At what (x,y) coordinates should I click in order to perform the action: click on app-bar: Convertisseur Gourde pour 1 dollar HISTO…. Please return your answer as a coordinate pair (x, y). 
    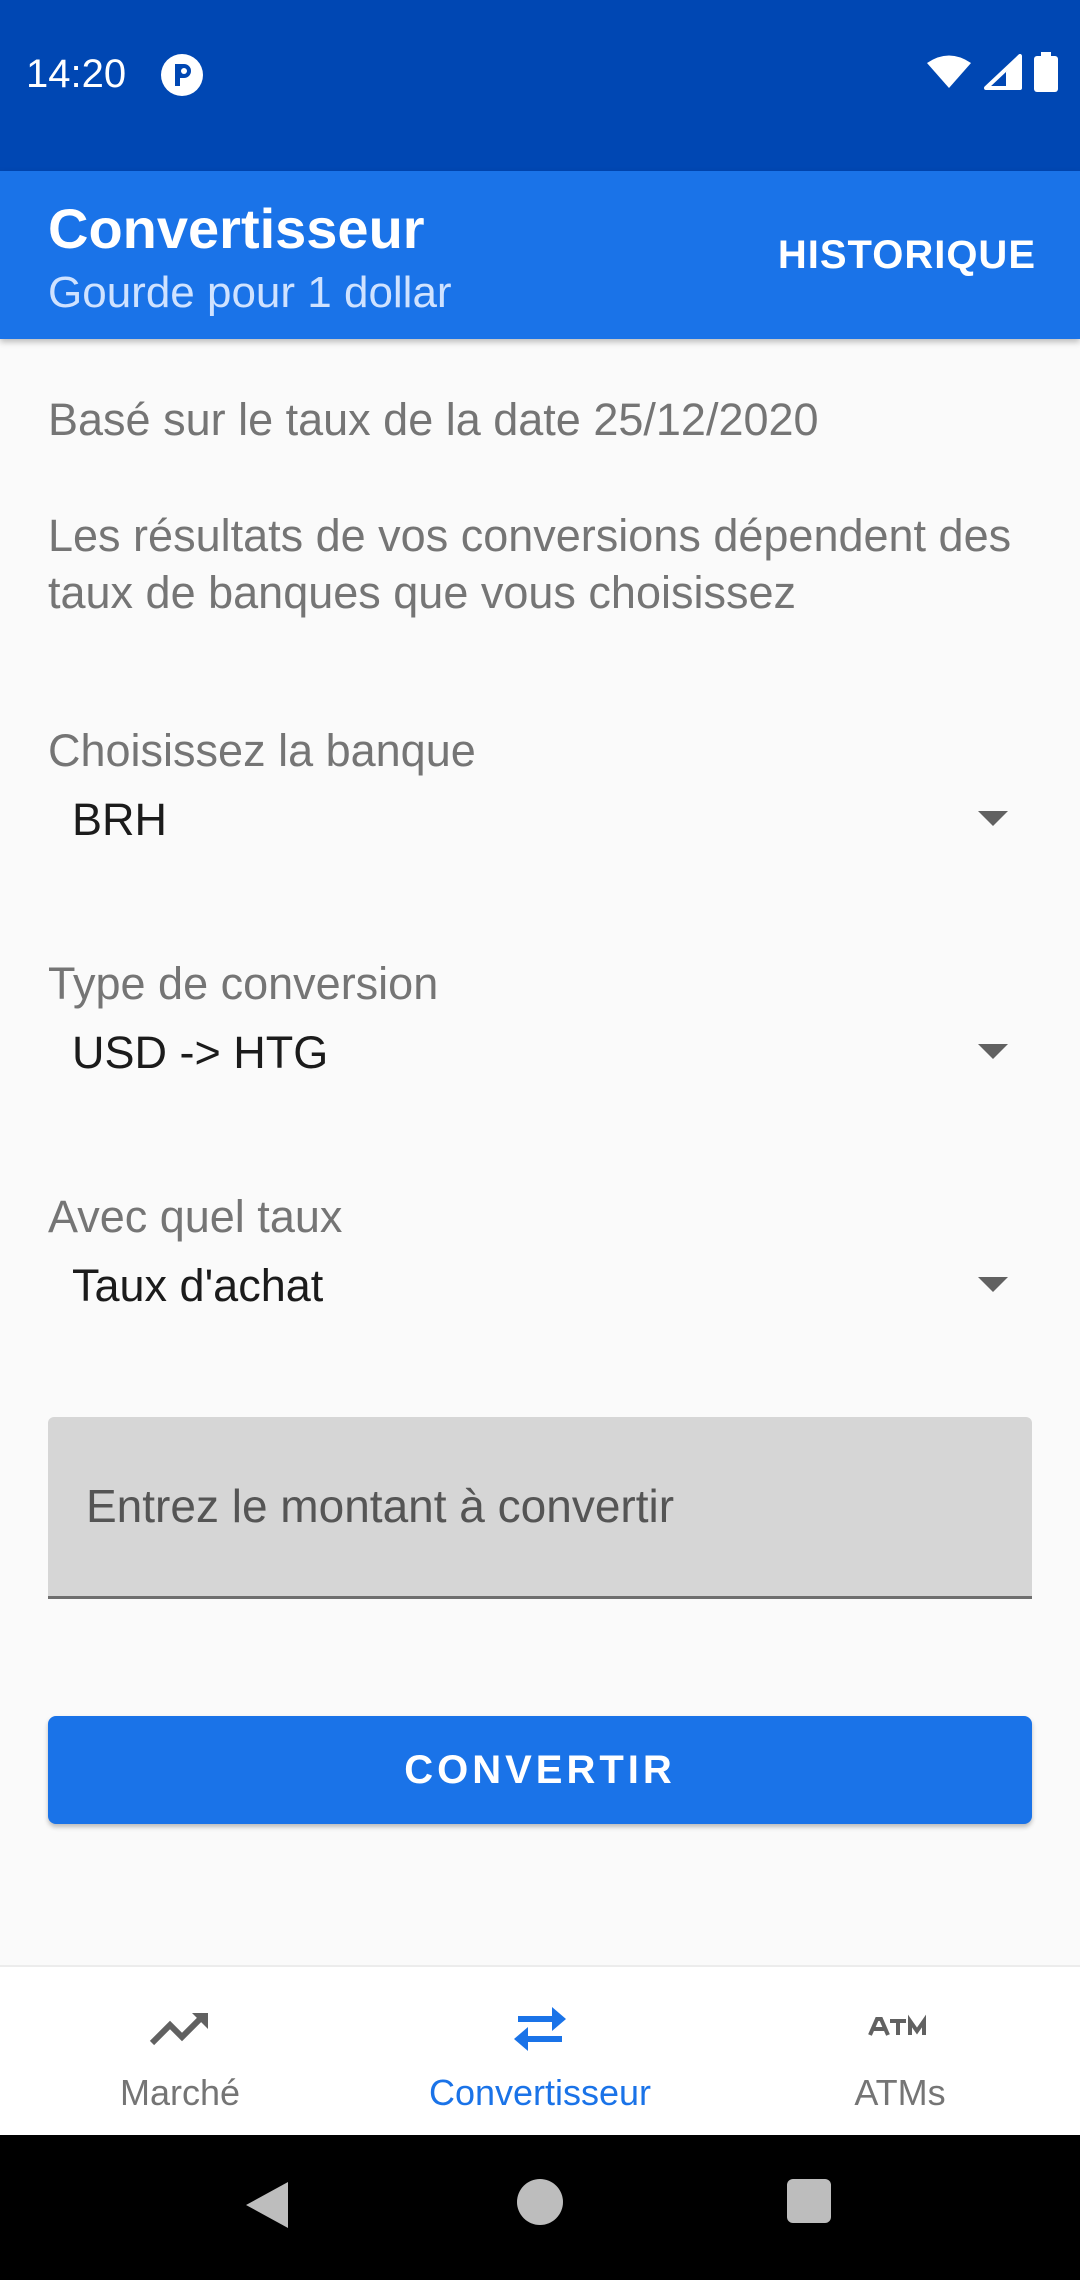
    Looking at the image, I should click on (540, 255).